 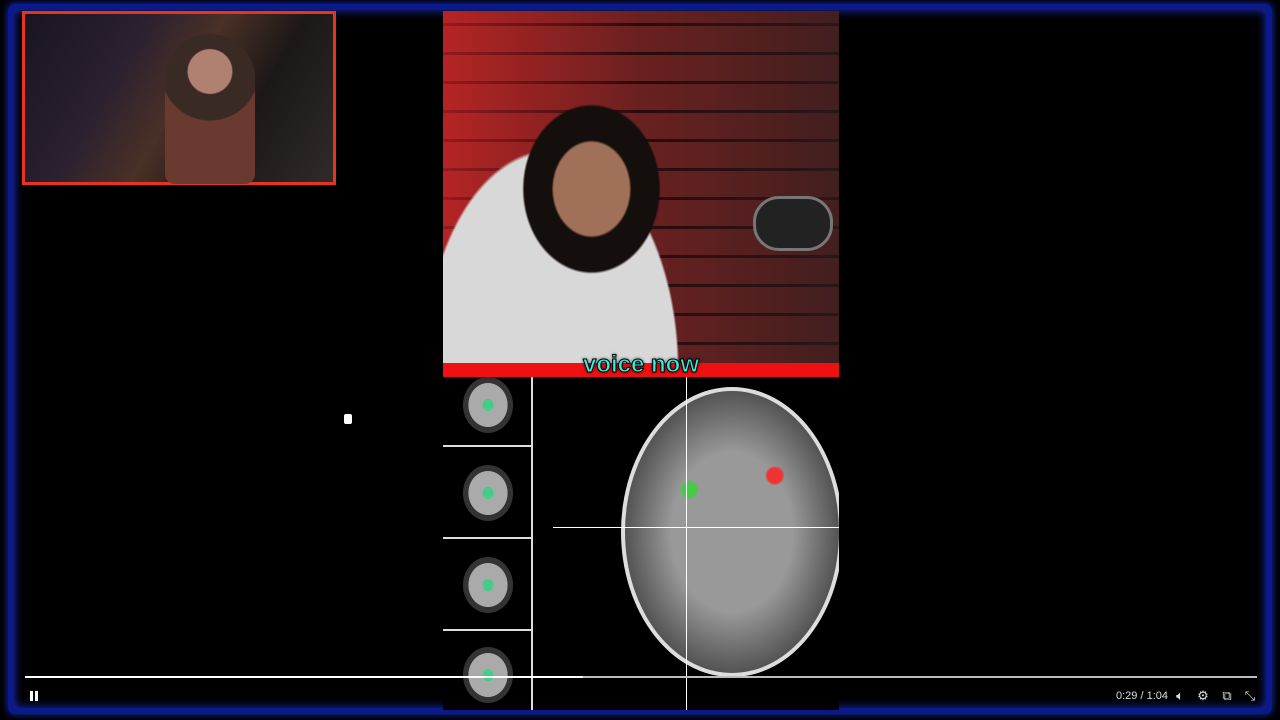 What do you see at coordinates (34, 696) in the screenshot?
I see `pause-button` at bounding box center [34, 696].